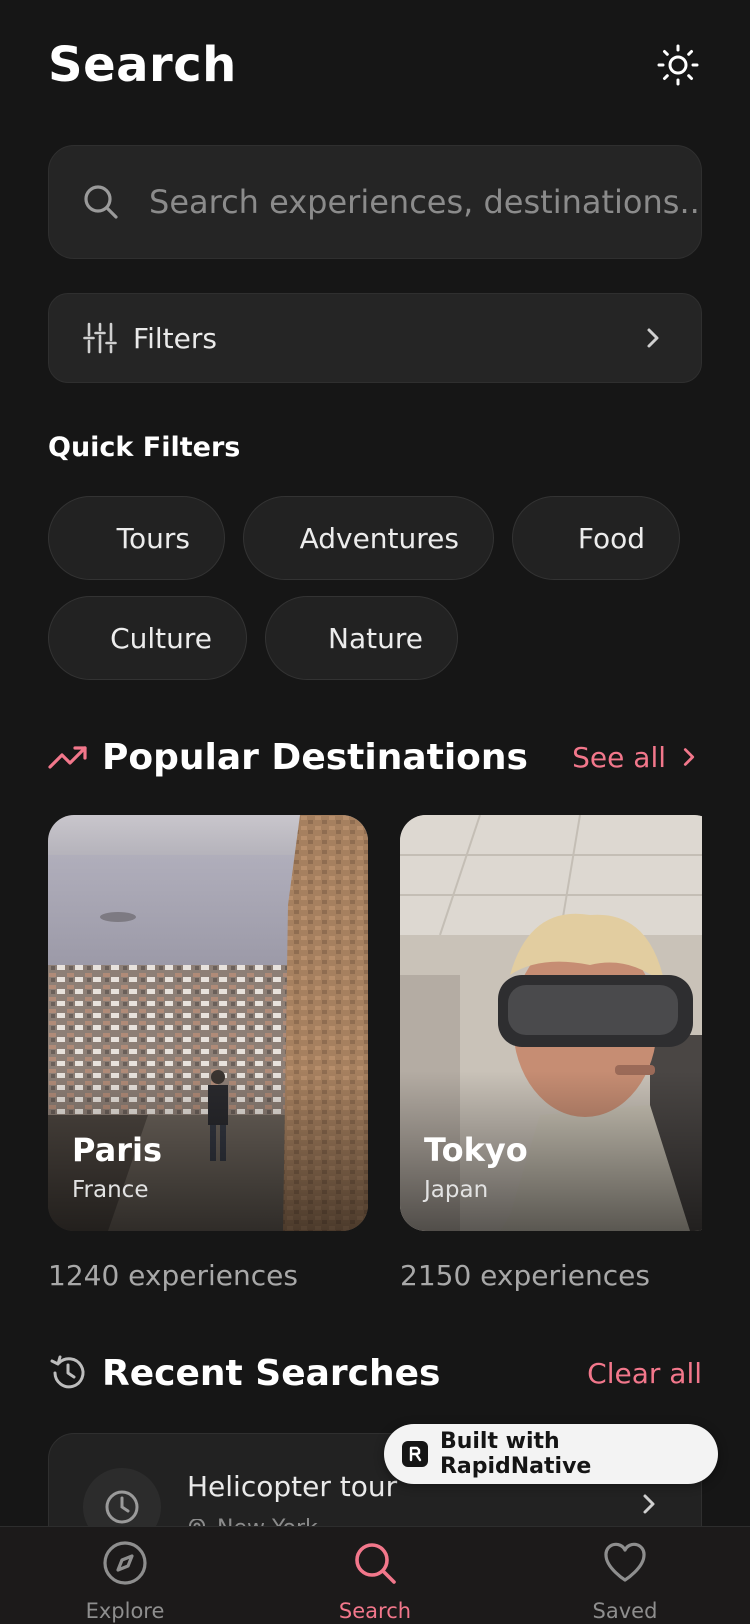 This screenshot has height=1624, width=750. What do you see at coordinates (147, 638) in the screenshot?
I see `chip-culture: Culture` at bounding box center [147, 638].